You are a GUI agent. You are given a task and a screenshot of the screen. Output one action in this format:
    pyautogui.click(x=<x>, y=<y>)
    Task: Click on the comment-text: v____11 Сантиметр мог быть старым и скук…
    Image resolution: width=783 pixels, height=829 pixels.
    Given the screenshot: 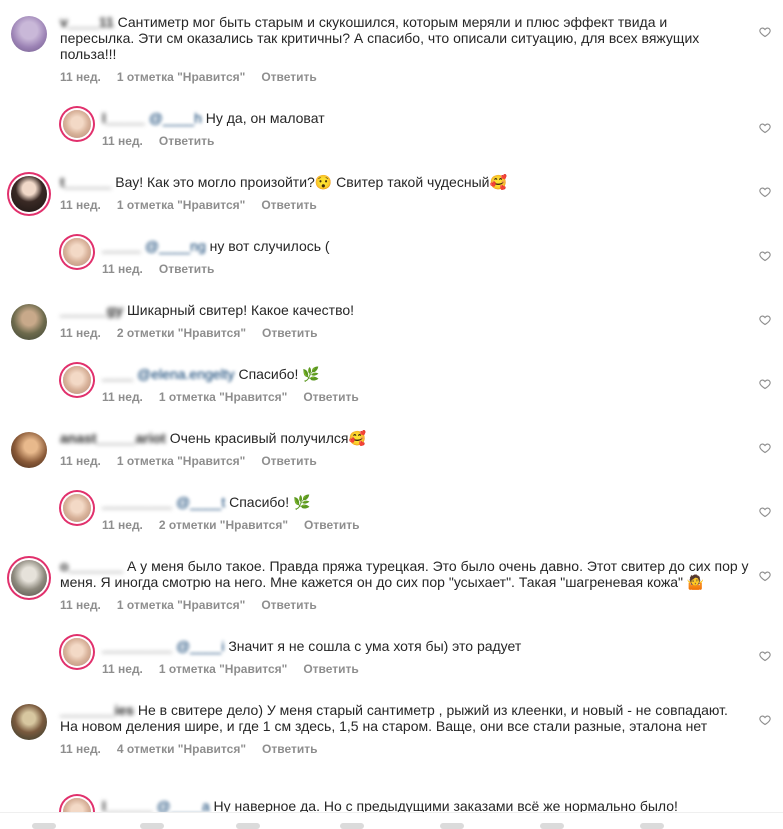 What is the action you would take?
    pyautogui.click(x=400, y=38)
    